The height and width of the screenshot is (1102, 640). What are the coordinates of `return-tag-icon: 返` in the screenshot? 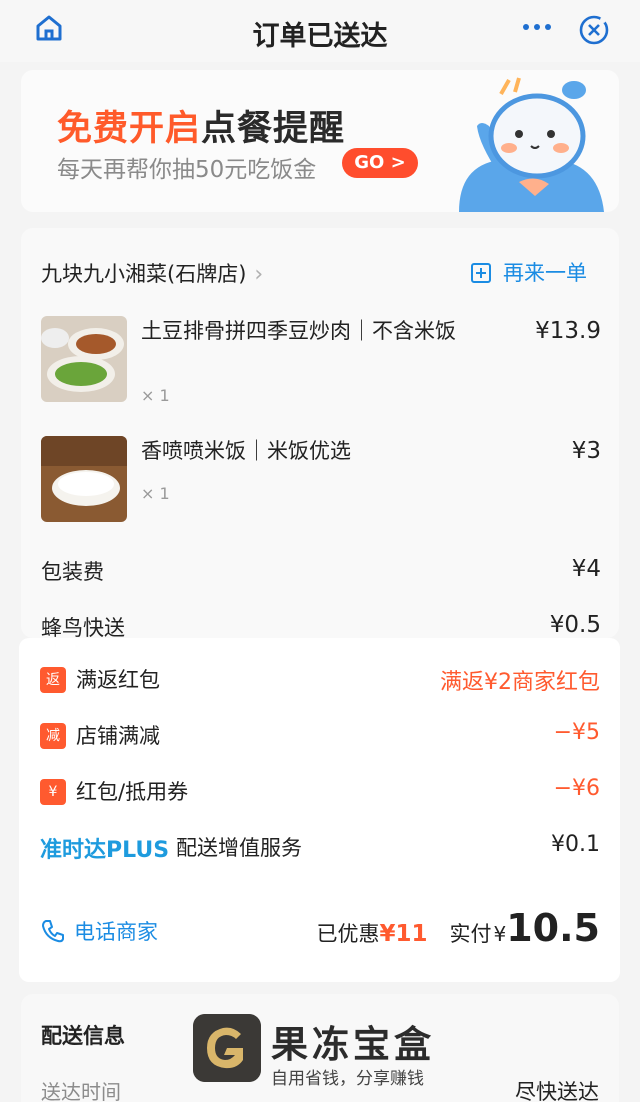 It's located at (53, 680).